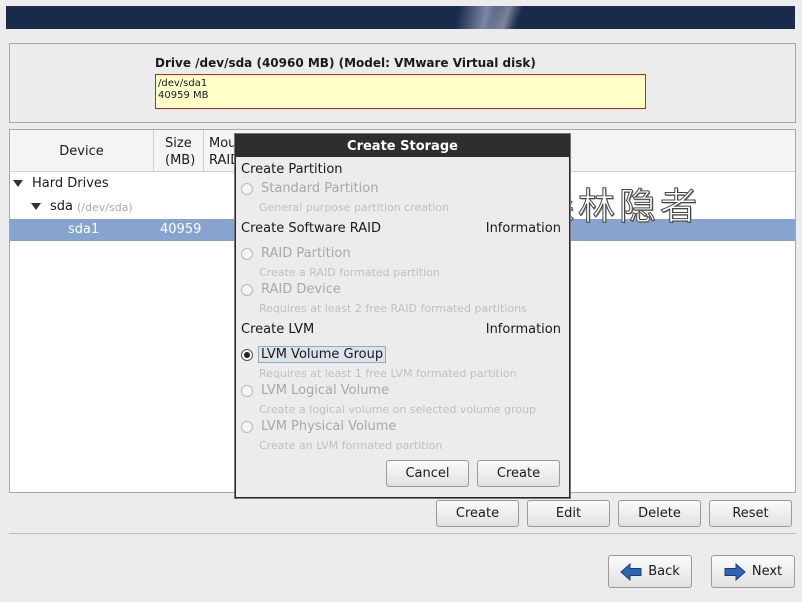  Describe the element at coordinates (311, 228) in the screenshot. I see `section-create-software-raid: Create Software RAID` at that location.